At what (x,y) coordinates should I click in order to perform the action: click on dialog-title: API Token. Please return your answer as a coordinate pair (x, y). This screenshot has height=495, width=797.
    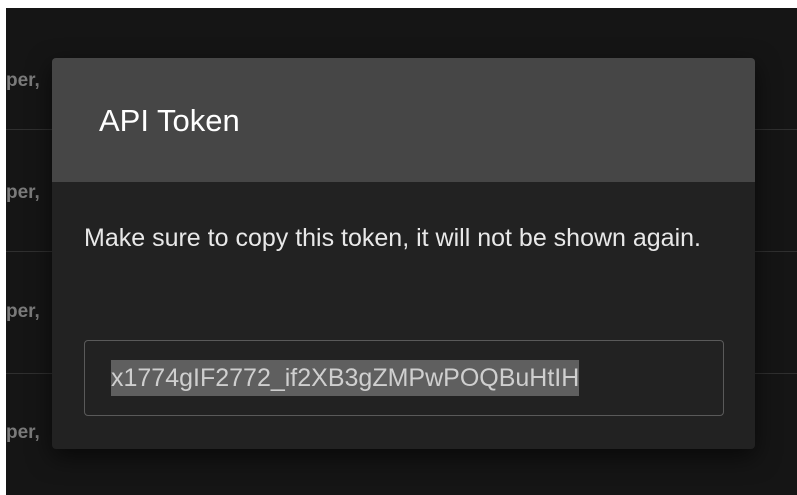
    Looking at the image, I should click on (169, 120).